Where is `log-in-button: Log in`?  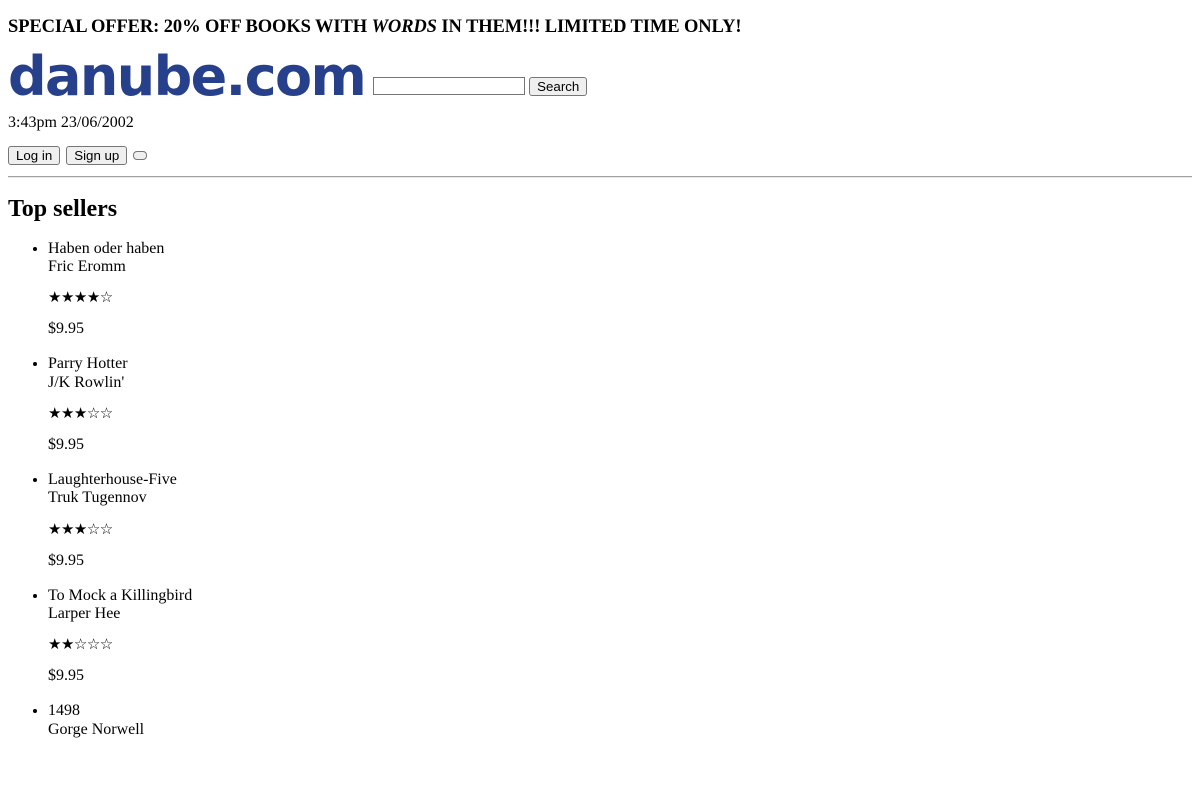
log-in-button: Log in is located at coordinates (34, 156).